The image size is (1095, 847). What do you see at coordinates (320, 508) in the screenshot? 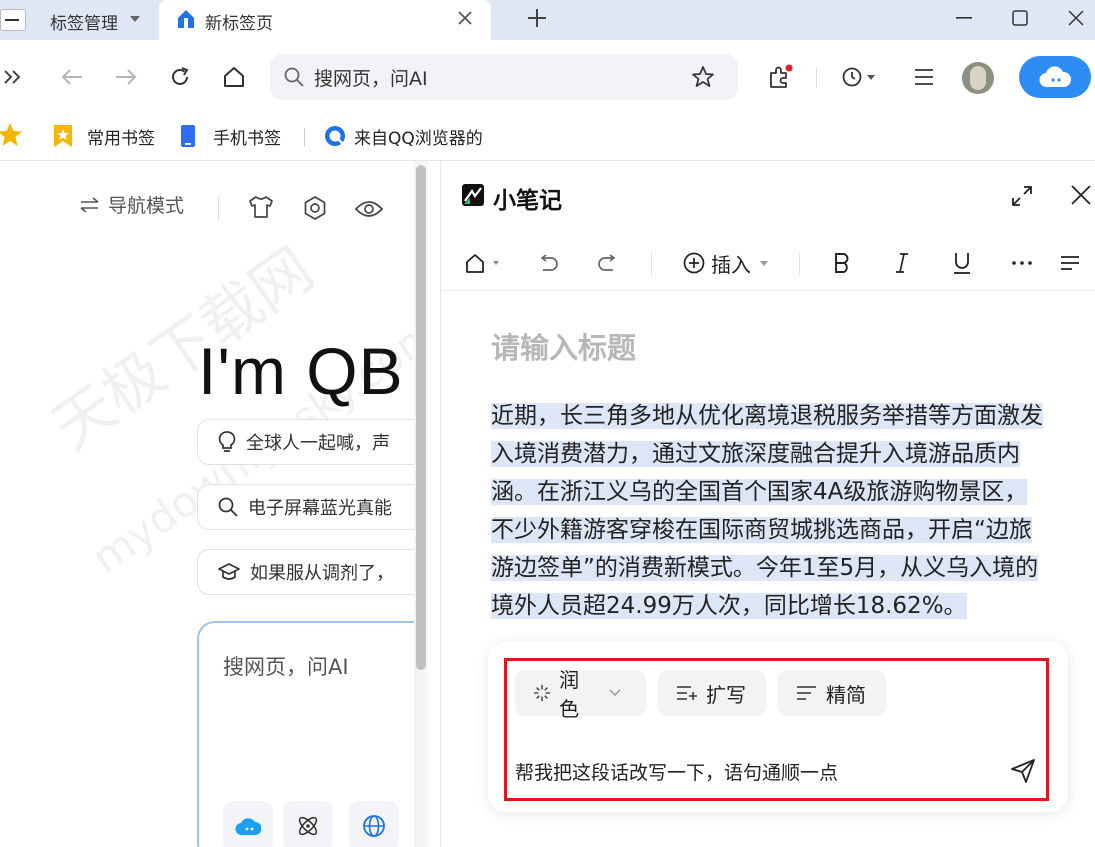
I see `chip-text: 电子屏幕蓝光真能` at bounding box center [320, 508].